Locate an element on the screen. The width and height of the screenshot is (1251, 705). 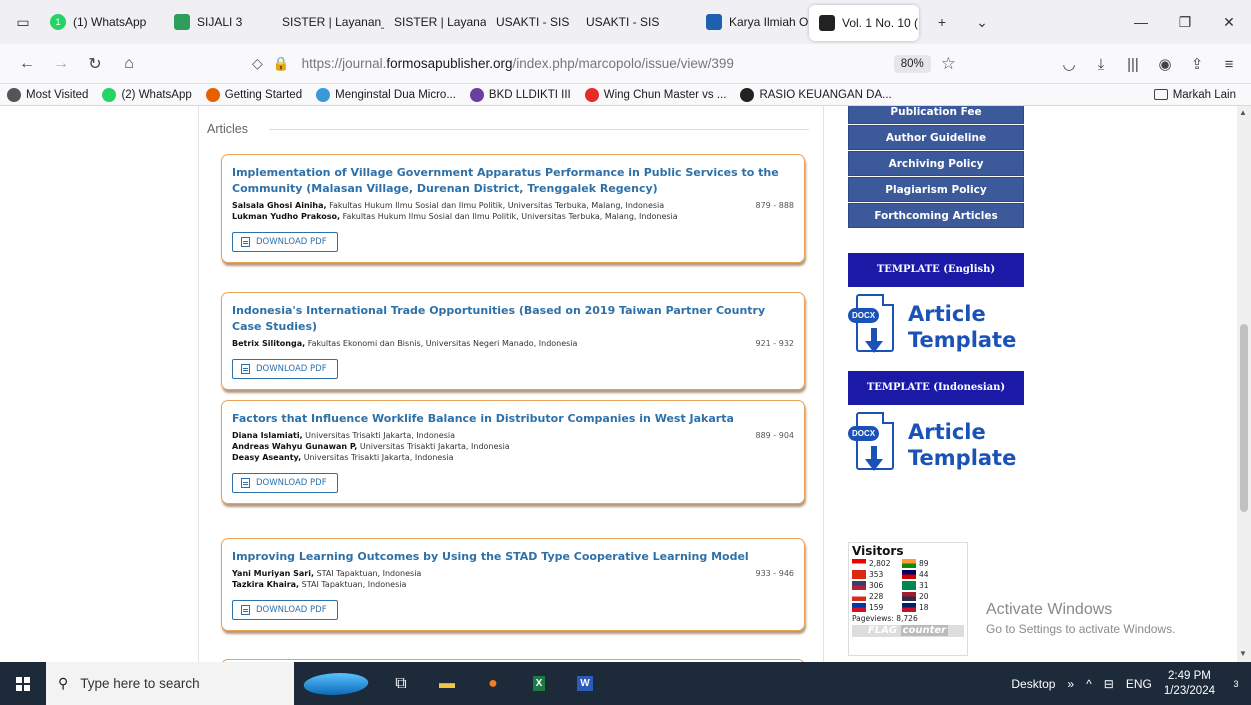
pocket-icon: ◡ is located at coordinates (1069, 64).